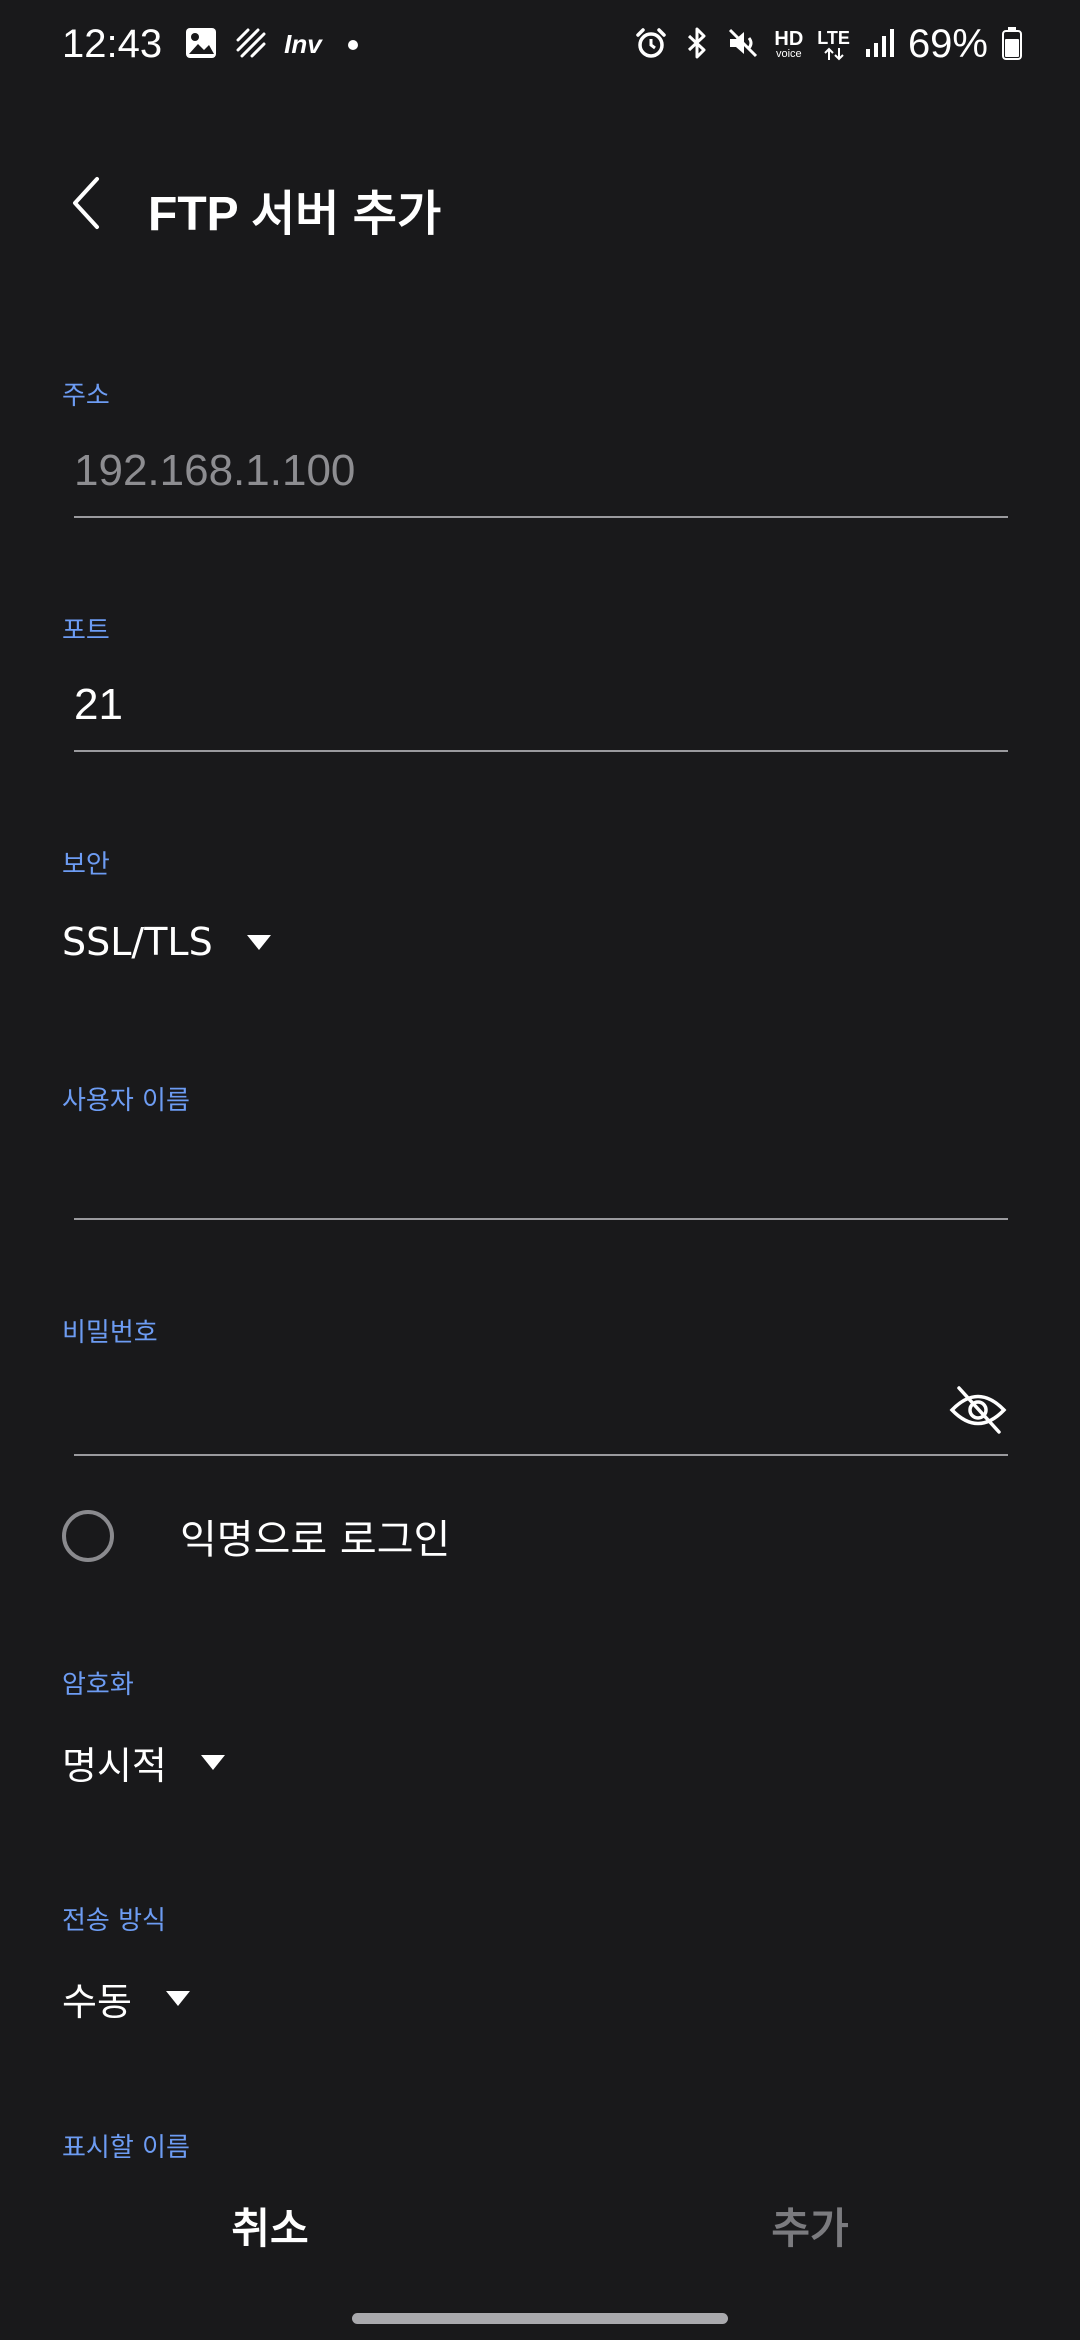 The width and height of the screenshot is (1080, 2340). Describe the element at coordinates (743, 45) in the screenshot. I see `mute-icon` at that location.